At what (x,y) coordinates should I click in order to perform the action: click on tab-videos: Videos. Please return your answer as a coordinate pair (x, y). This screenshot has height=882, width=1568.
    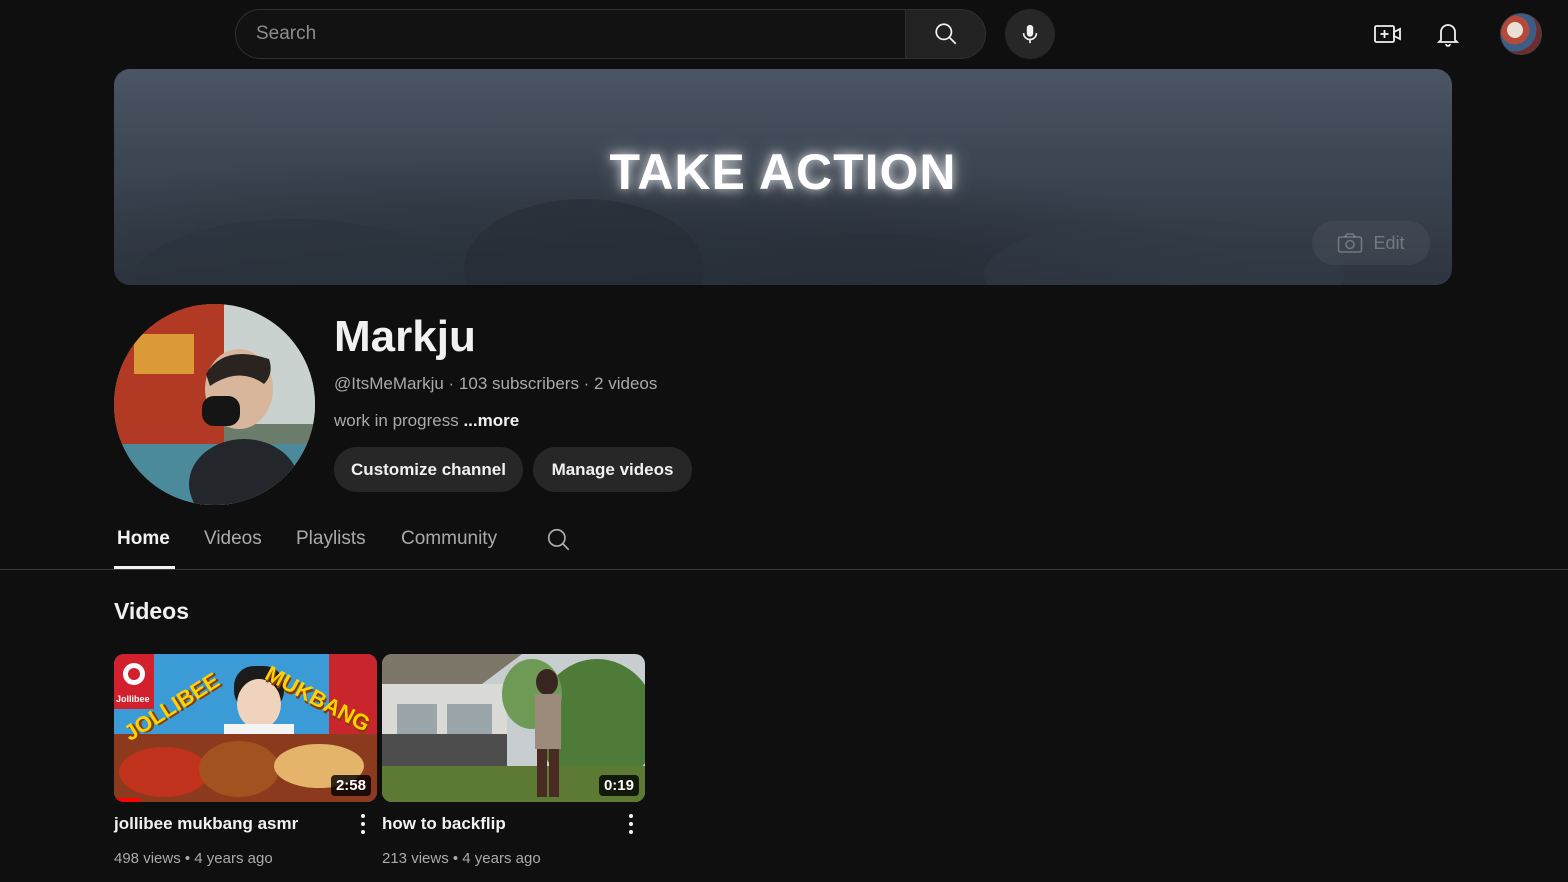
    Looking at the image, I should click on (233, 539).